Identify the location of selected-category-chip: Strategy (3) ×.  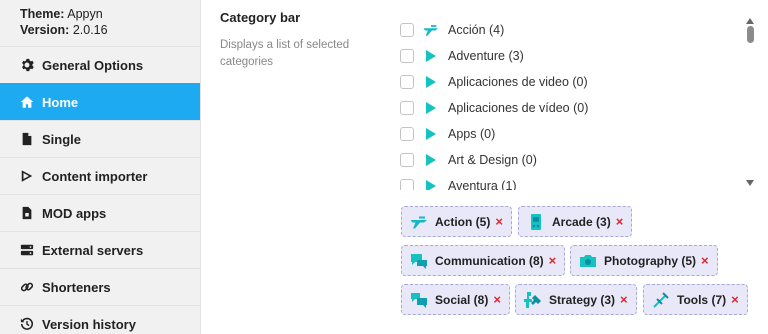
(576, 299).